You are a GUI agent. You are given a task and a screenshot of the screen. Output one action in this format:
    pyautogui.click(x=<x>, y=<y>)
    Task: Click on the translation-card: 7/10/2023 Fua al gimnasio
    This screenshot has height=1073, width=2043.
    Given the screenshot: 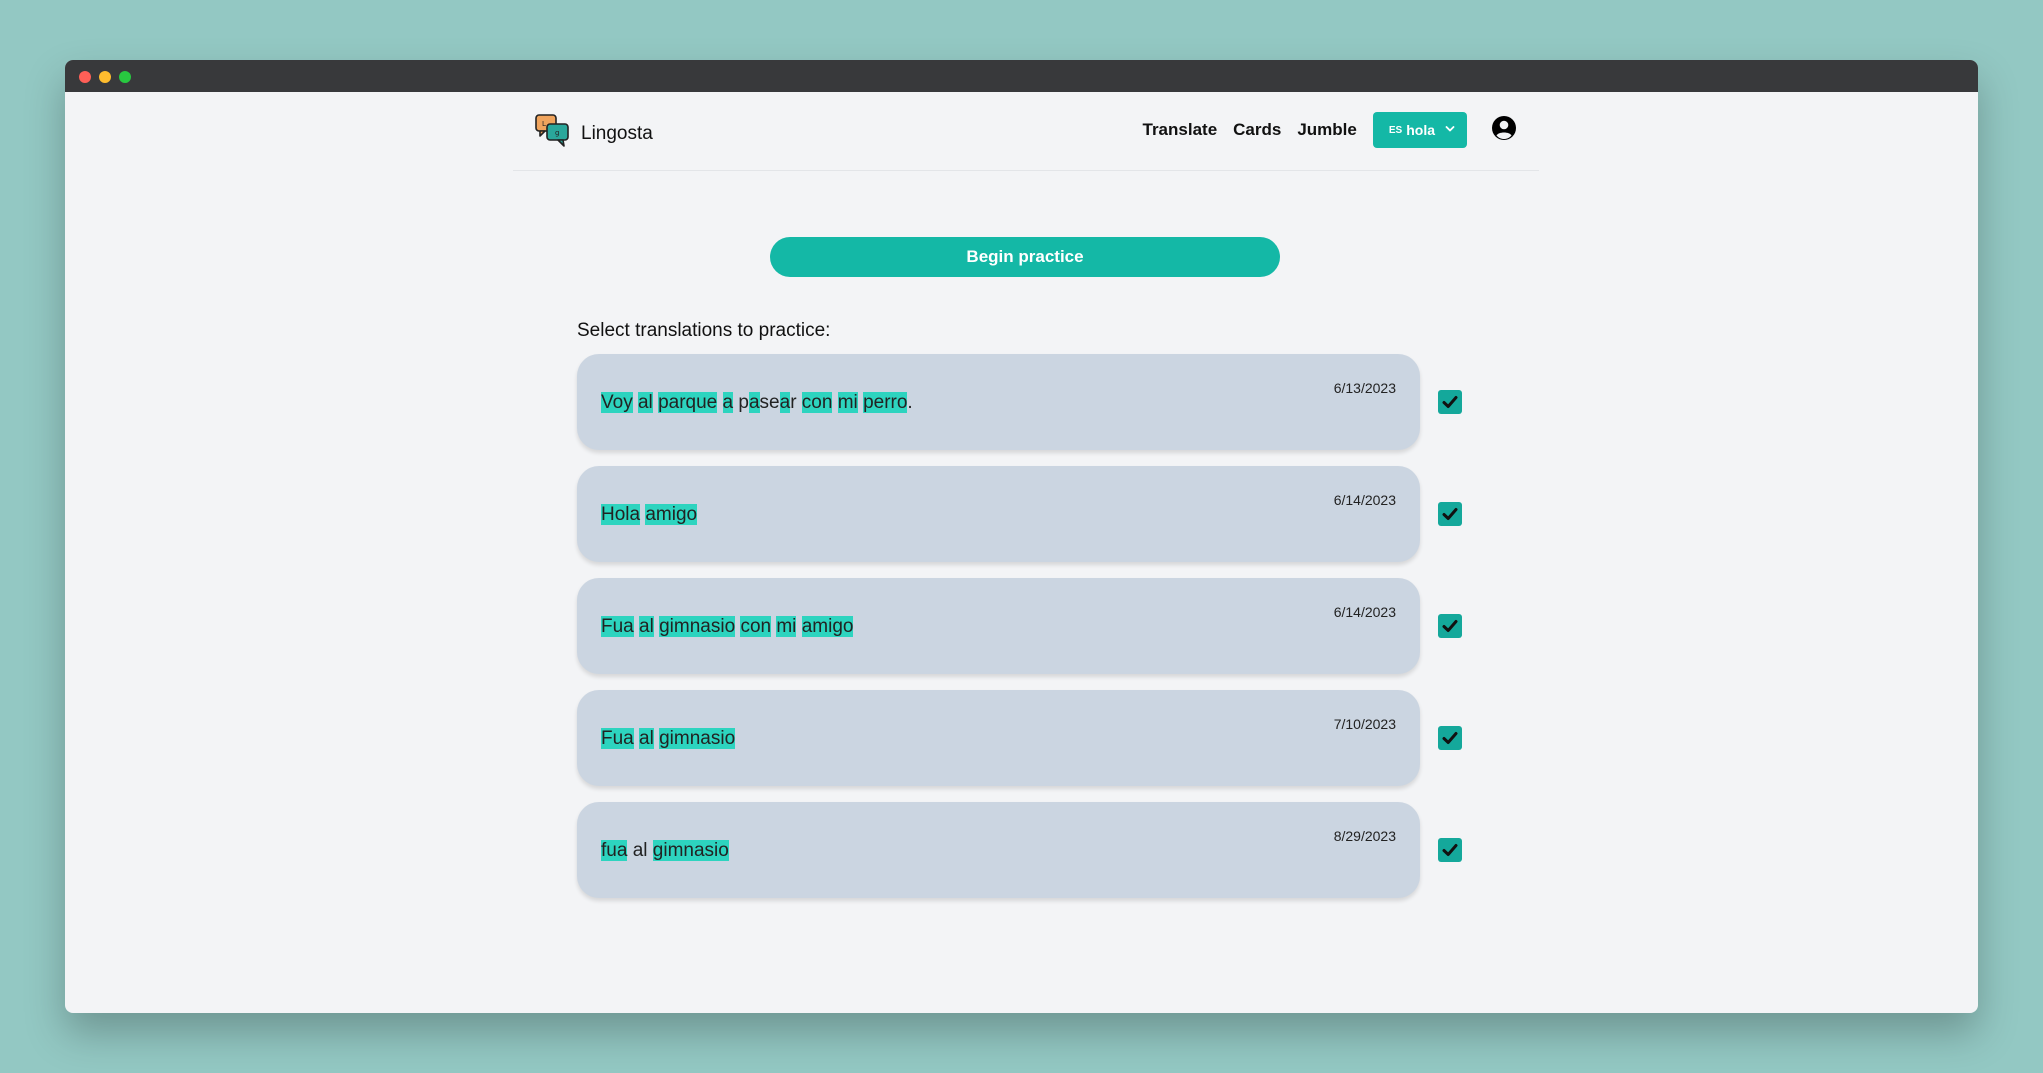 What is the action you would take?
    pyautogui.click(x=998, y=738)
    